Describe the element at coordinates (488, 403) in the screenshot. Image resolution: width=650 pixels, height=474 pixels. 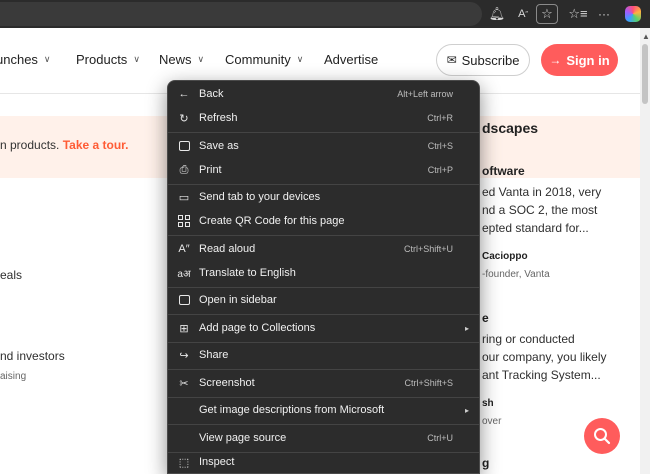
I see `right-author-2: sh` at that location.